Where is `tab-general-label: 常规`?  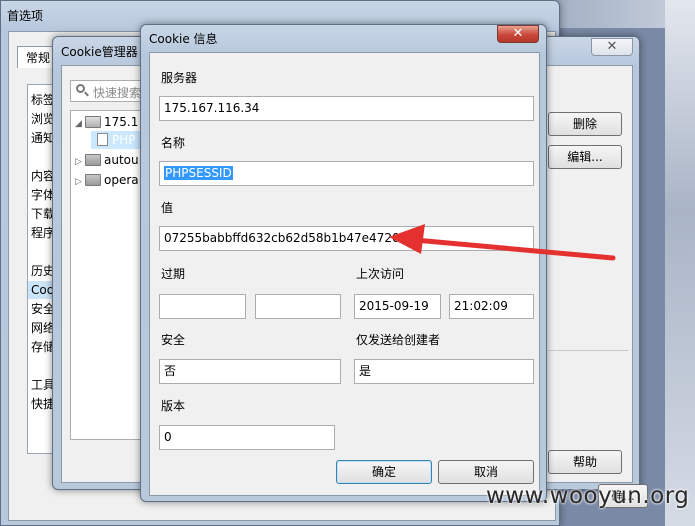
tab-general-label: 常规 is located at coordinates (37, 58).